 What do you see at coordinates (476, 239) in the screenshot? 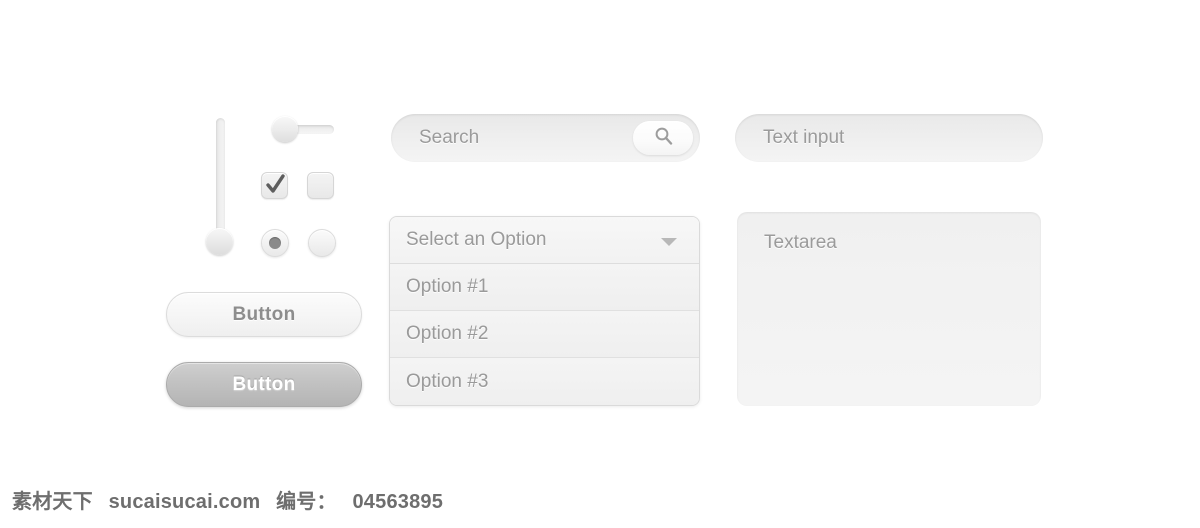
I see `select-selected-label: Select an Option` at bounding box center [476, 239].